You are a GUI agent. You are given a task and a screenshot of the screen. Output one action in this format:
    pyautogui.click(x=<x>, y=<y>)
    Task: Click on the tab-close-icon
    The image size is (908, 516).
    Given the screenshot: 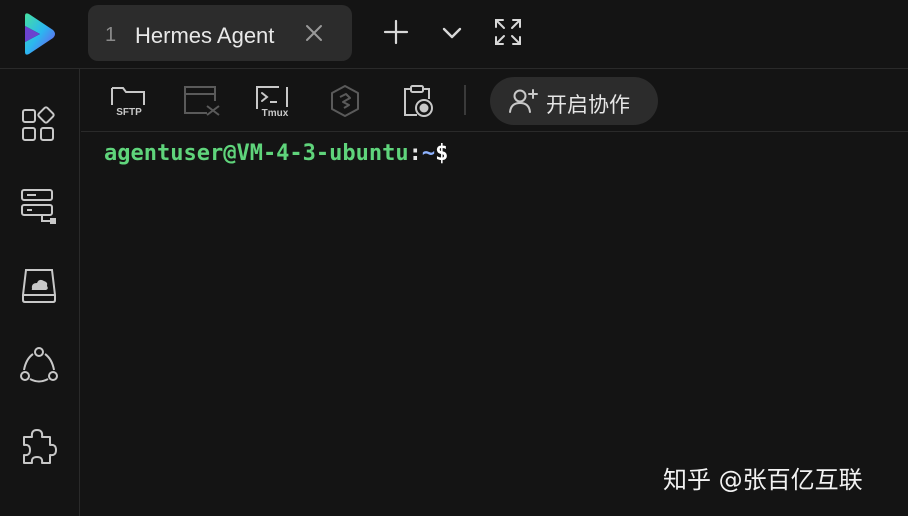 What is the action you would take?
    pyautogui.click(x=314, y=33)
    